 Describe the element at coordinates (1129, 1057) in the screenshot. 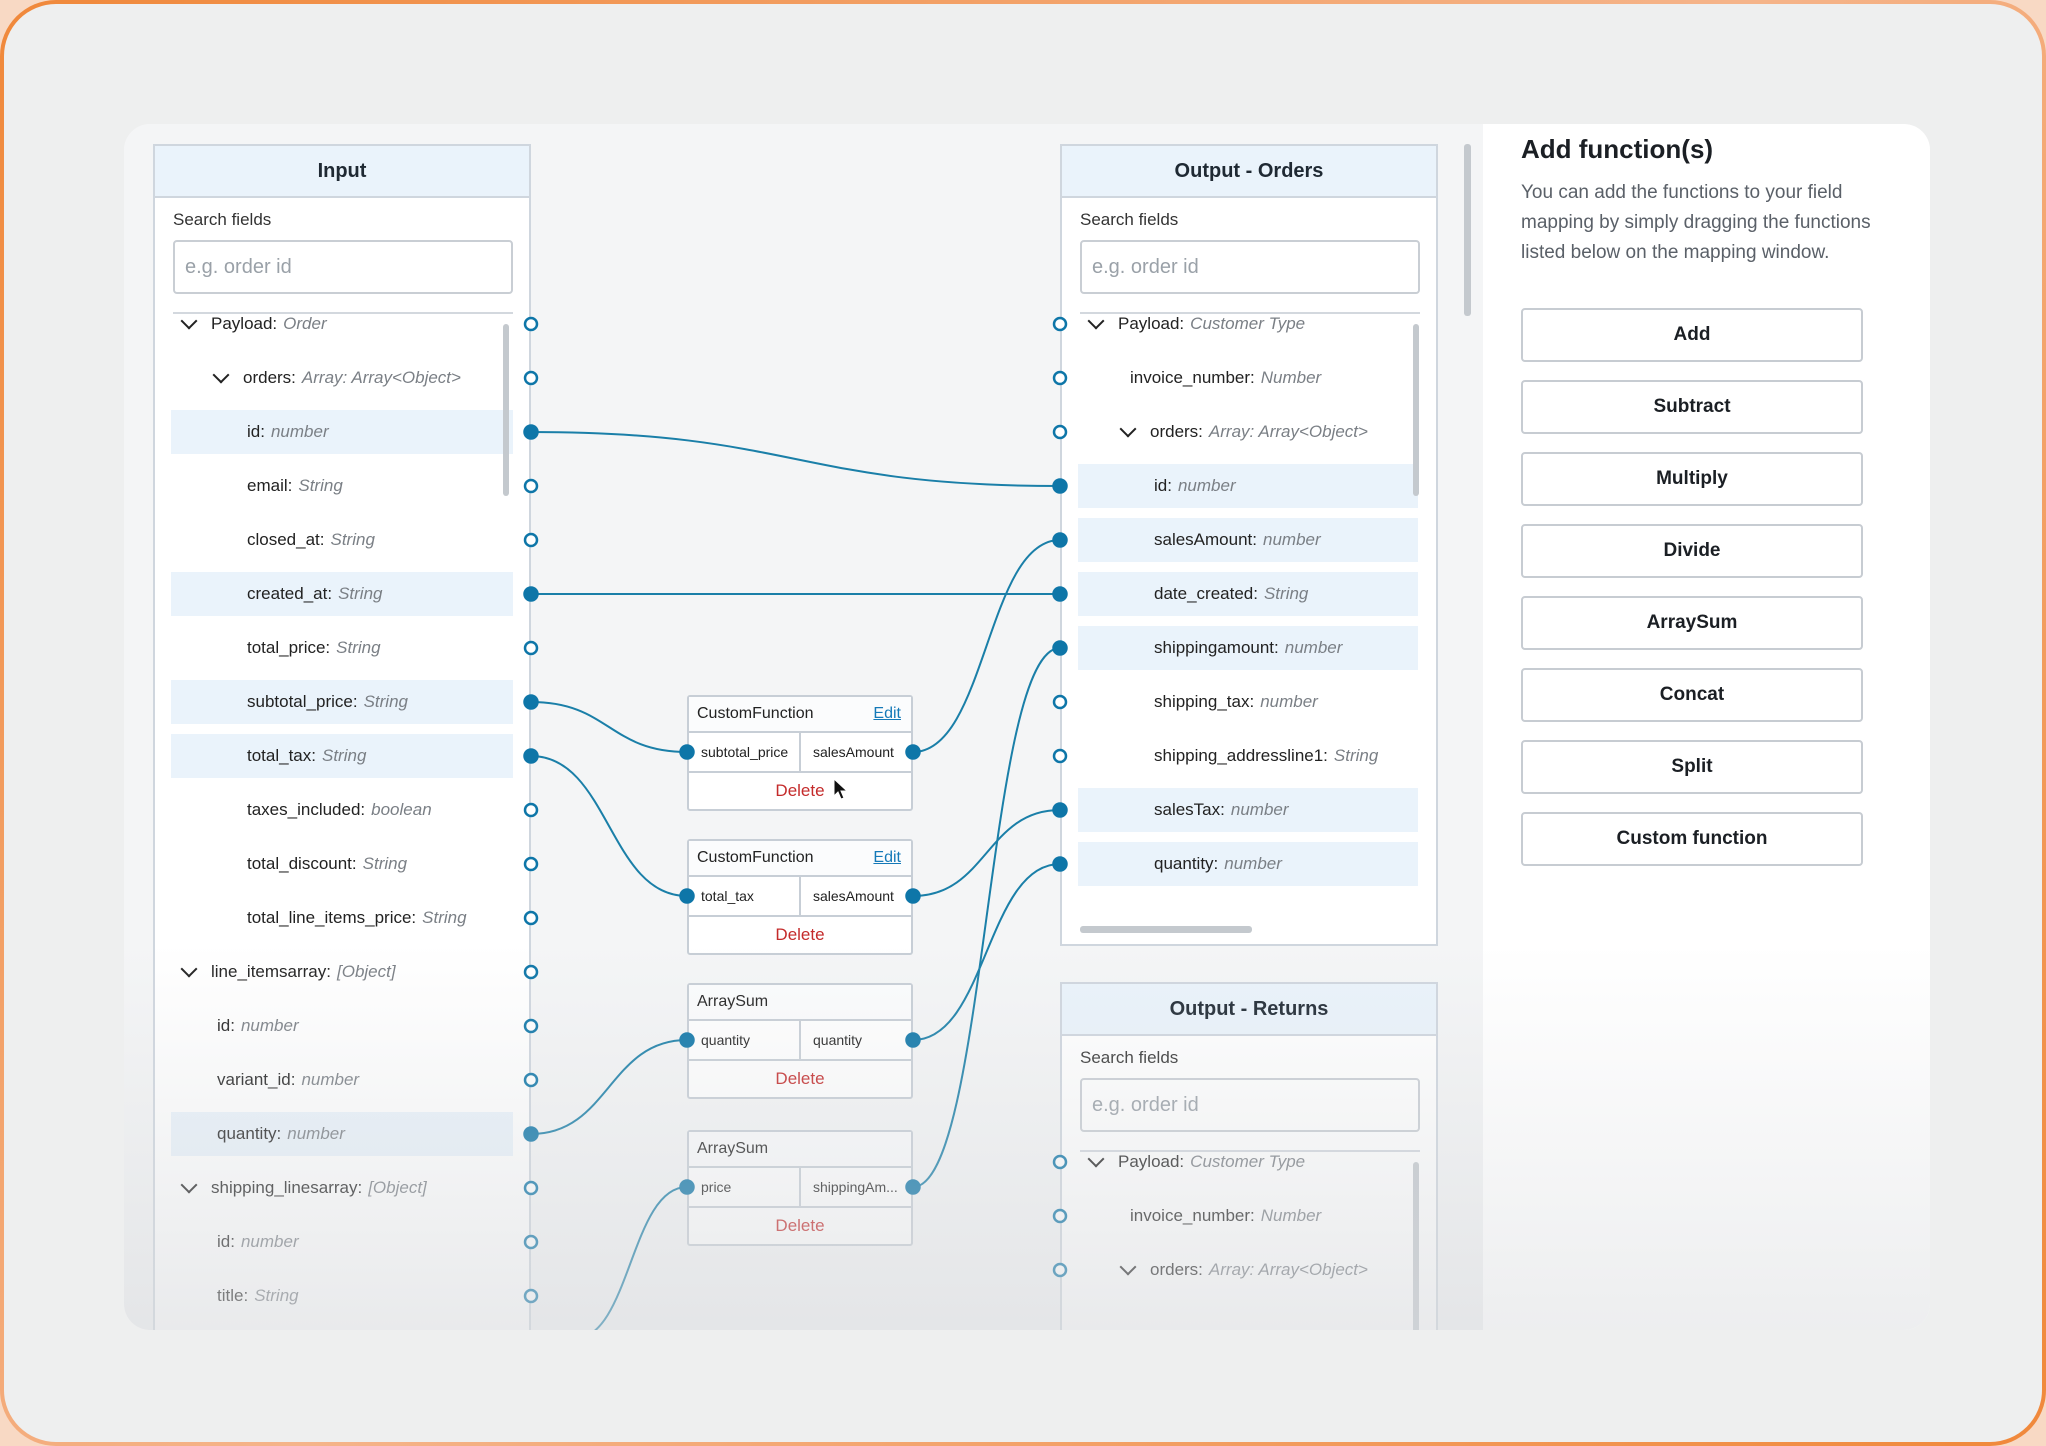

I see `output-returns-search-label: Search fields` at that location.